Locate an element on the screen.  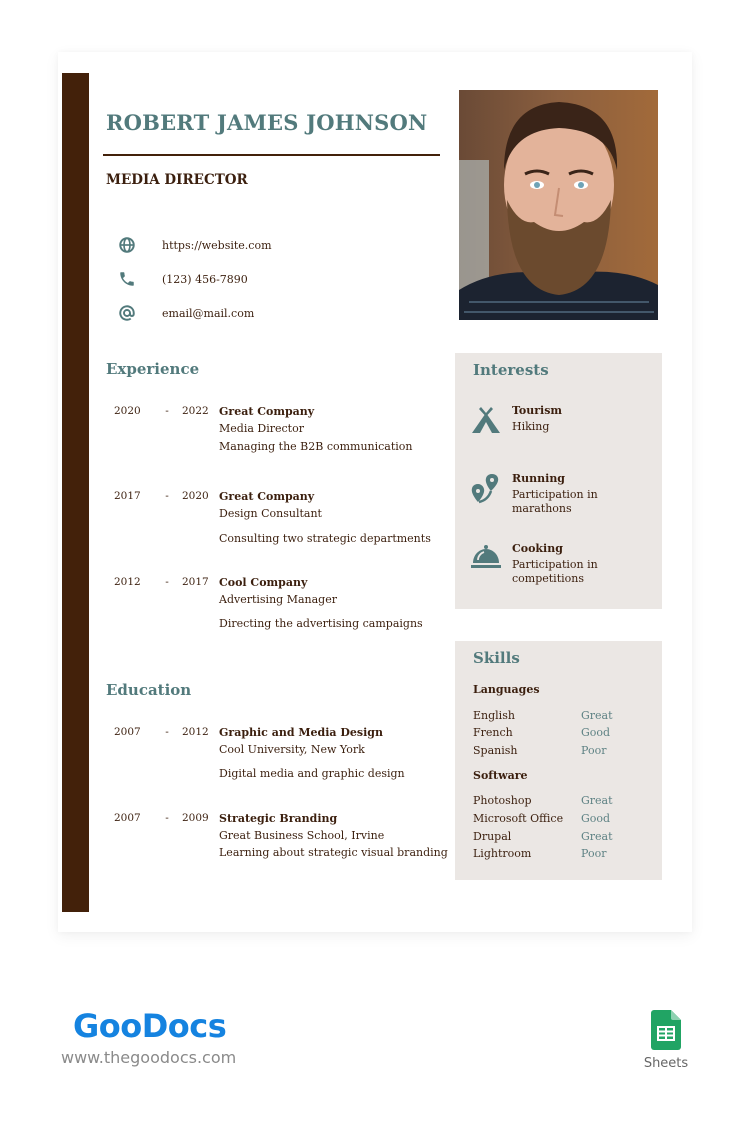
google-sheets-icon is located at coordinates (666, 1032).